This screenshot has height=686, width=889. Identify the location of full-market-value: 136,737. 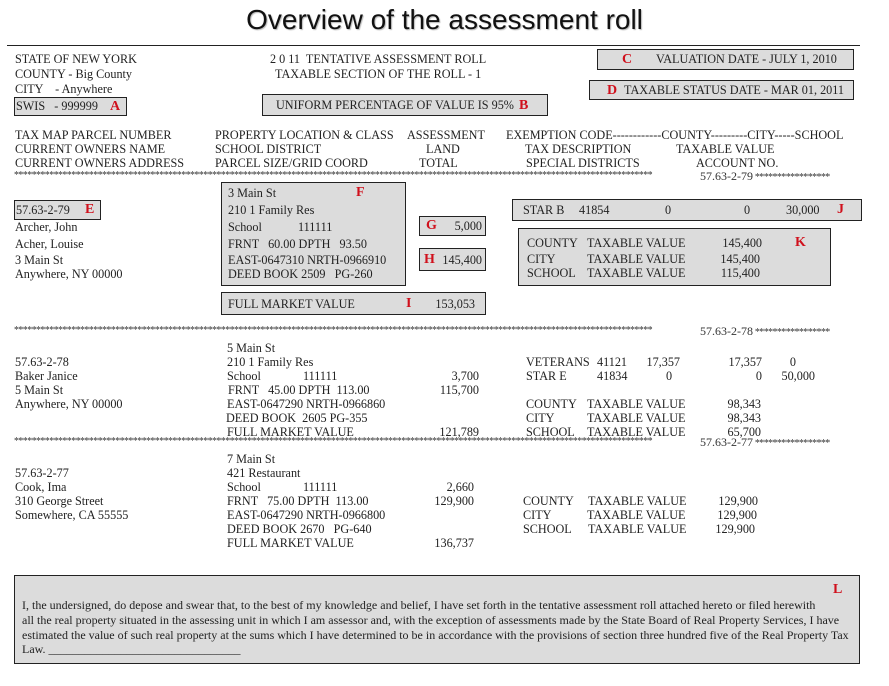
(454, 543).